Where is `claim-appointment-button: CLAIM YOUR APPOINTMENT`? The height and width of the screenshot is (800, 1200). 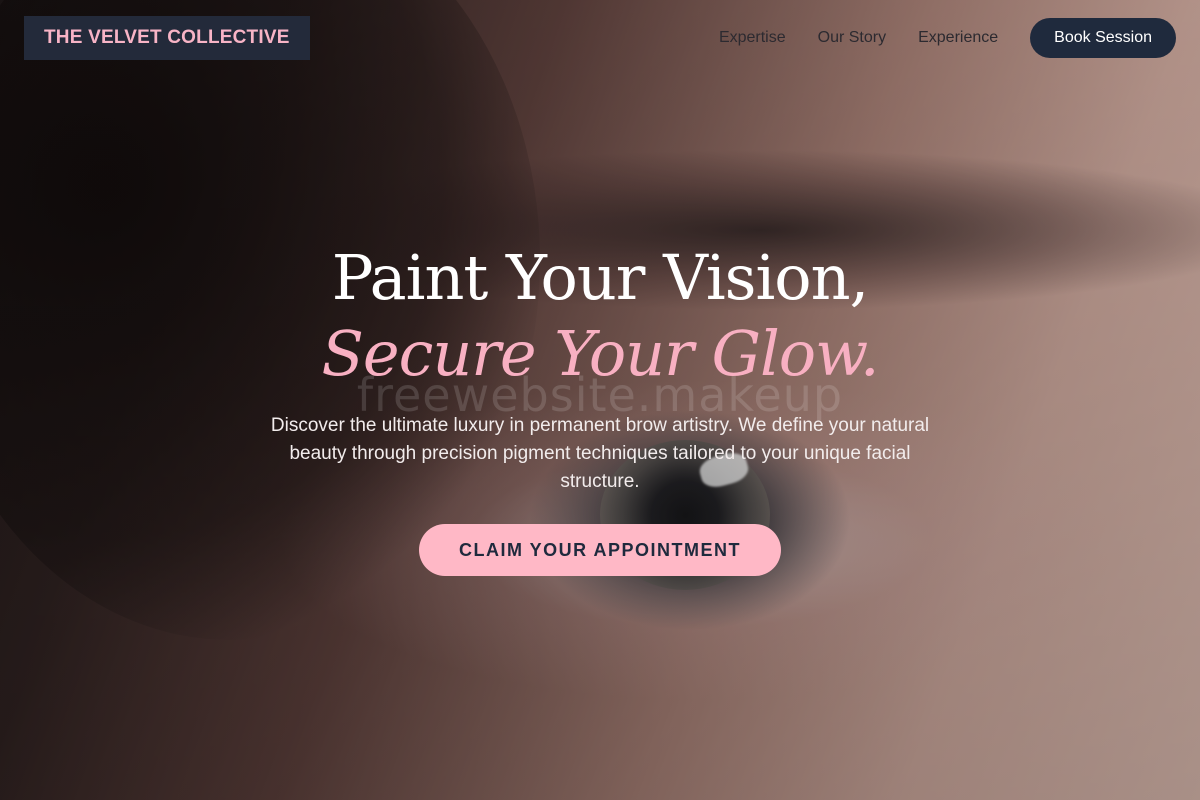
claim-appointment-button: CLAIM YOUR APPOINTMENT is located at coordinates (599, 550).